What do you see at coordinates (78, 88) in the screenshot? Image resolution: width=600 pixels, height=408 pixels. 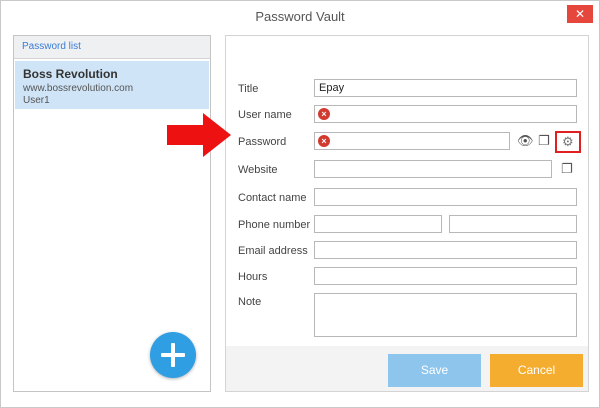 I see `entry-website: www.bossrevolution.com` at bounding box center [78, 88].